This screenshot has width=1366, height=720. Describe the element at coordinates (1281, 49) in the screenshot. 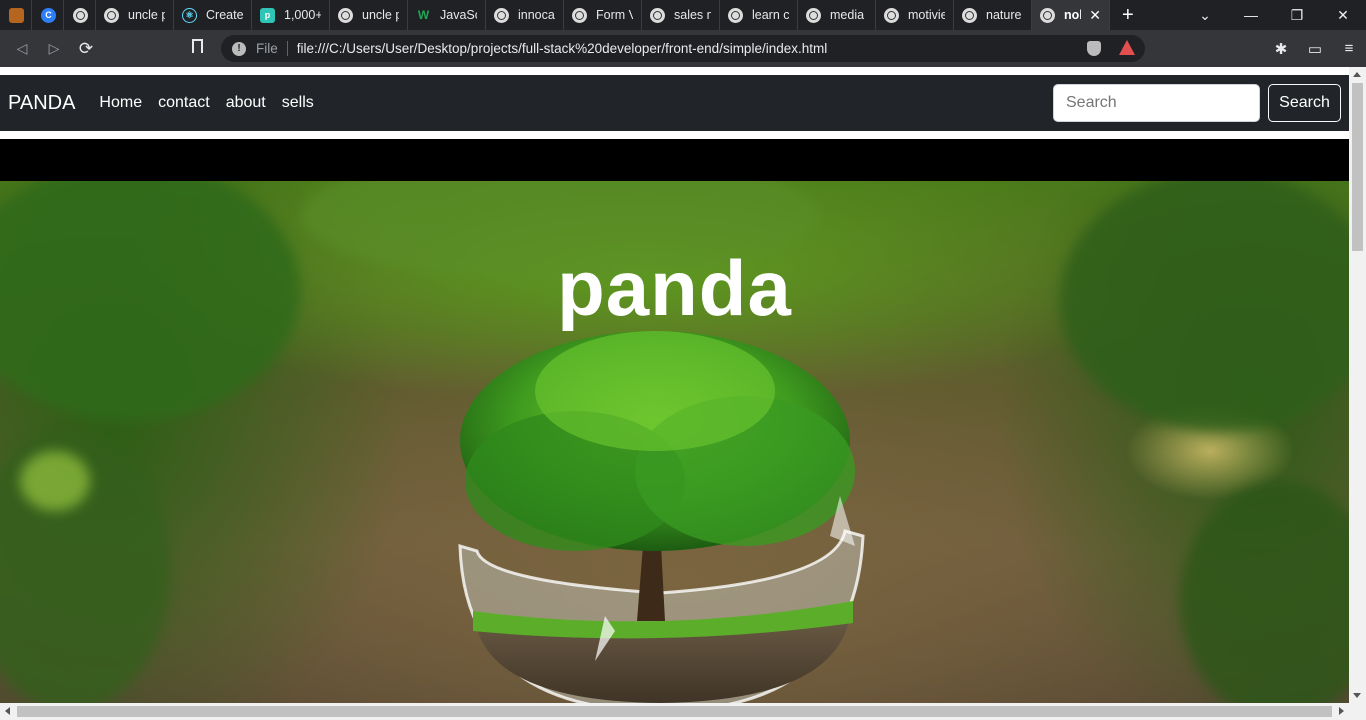

I see `extensions-puzzle-icon: ✱` at that location.